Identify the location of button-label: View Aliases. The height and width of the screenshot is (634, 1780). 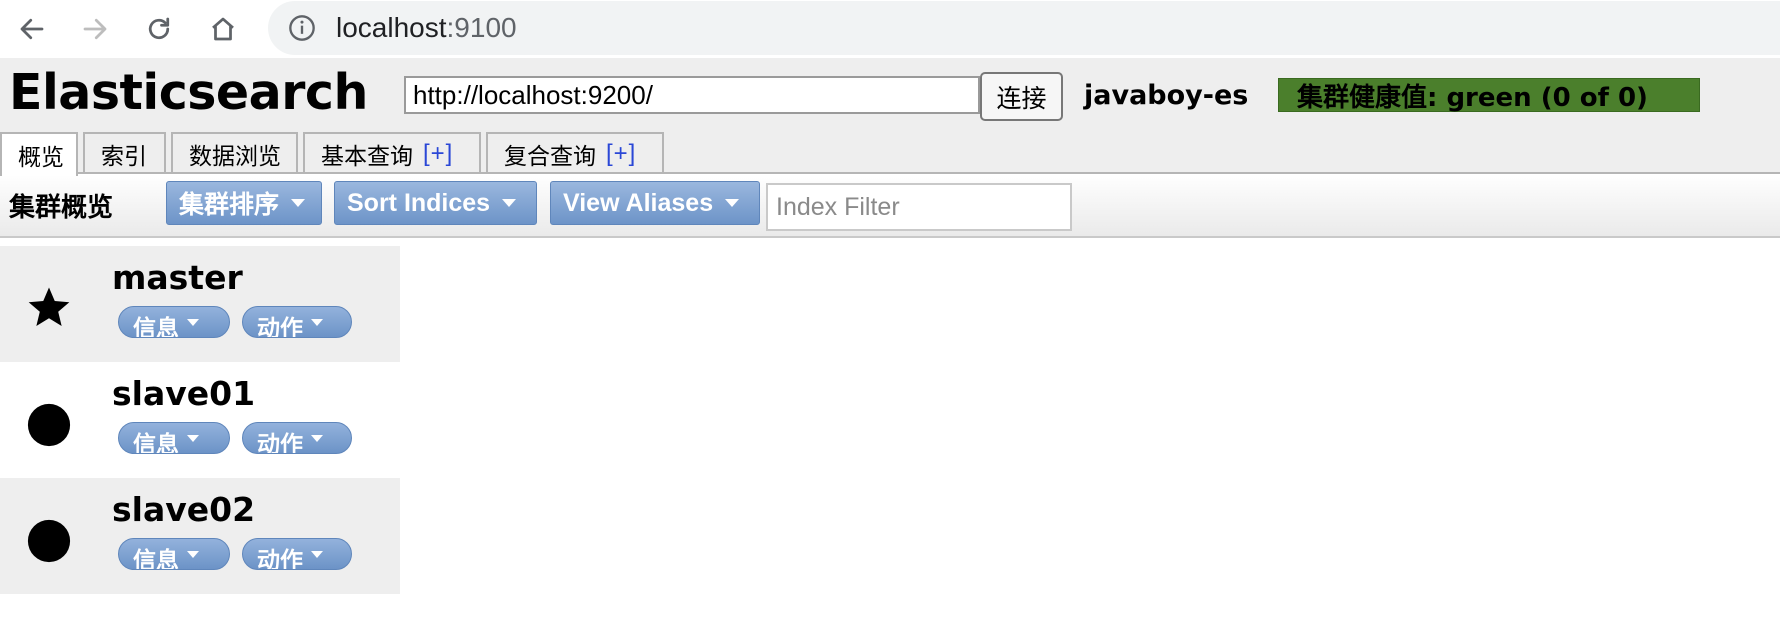
(638, 202).